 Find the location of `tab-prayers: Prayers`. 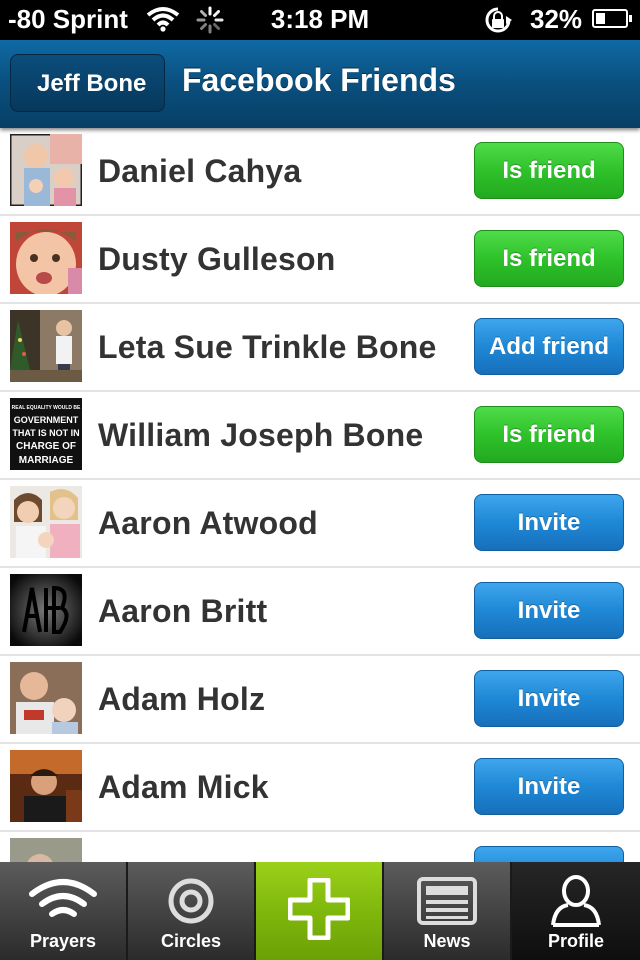

tab-prayers: Prayers is located at coordinates (64, 911).